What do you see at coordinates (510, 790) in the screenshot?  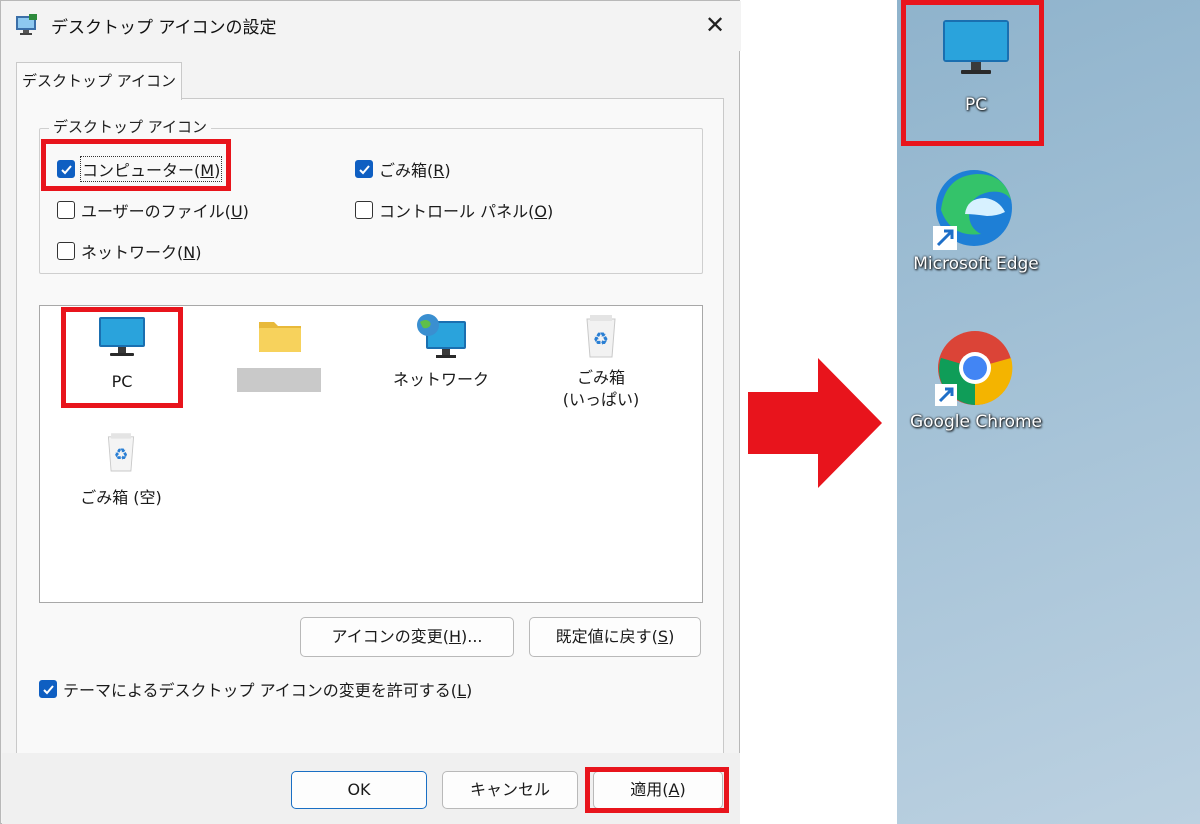 I see `cancel-button: キャンセル` at bounding box center [510, 790].